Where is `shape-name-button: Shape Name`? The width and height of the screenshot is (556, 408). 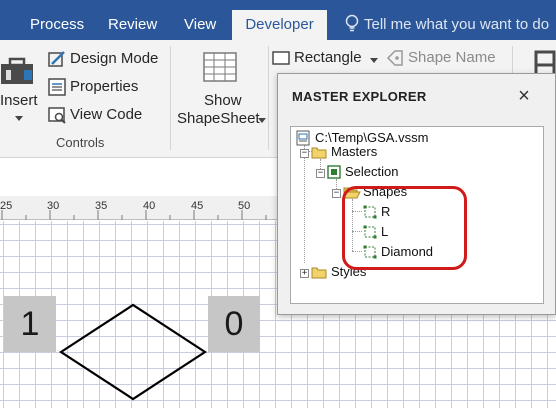
shape-name-button: Shape Name is located at coordinates (444, 59).